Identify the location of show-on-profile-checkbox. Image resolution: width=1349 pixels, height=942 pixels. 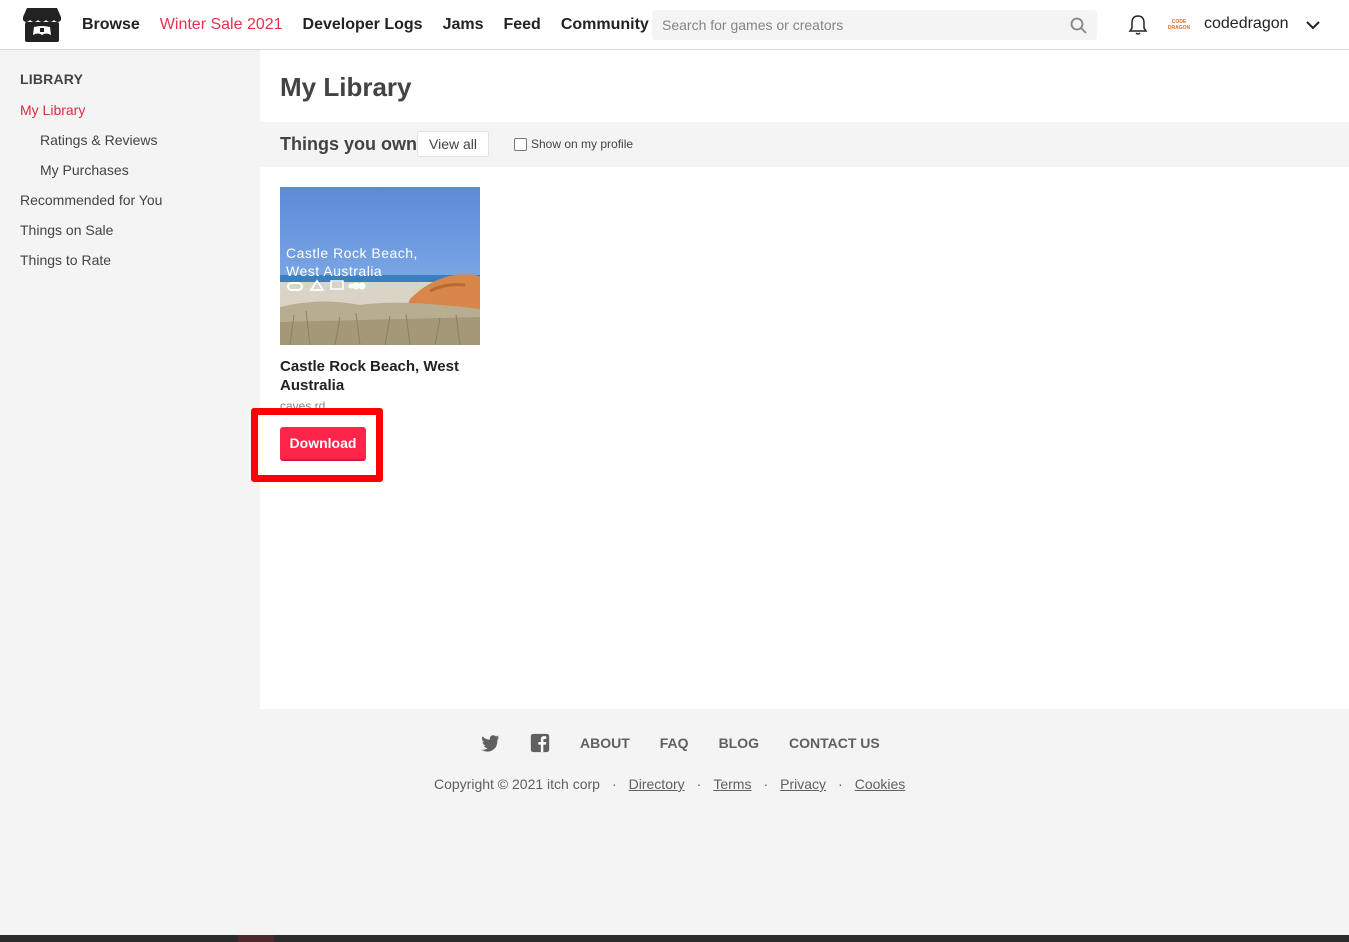
(520, 144).